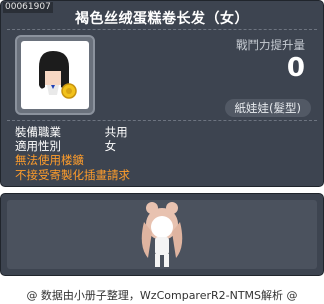 The image size is (324, 304). What do you see at coordinates (38, 132) in the screenshot?
I see `info-key: 裝備職業` at bounding box center [38, 132].